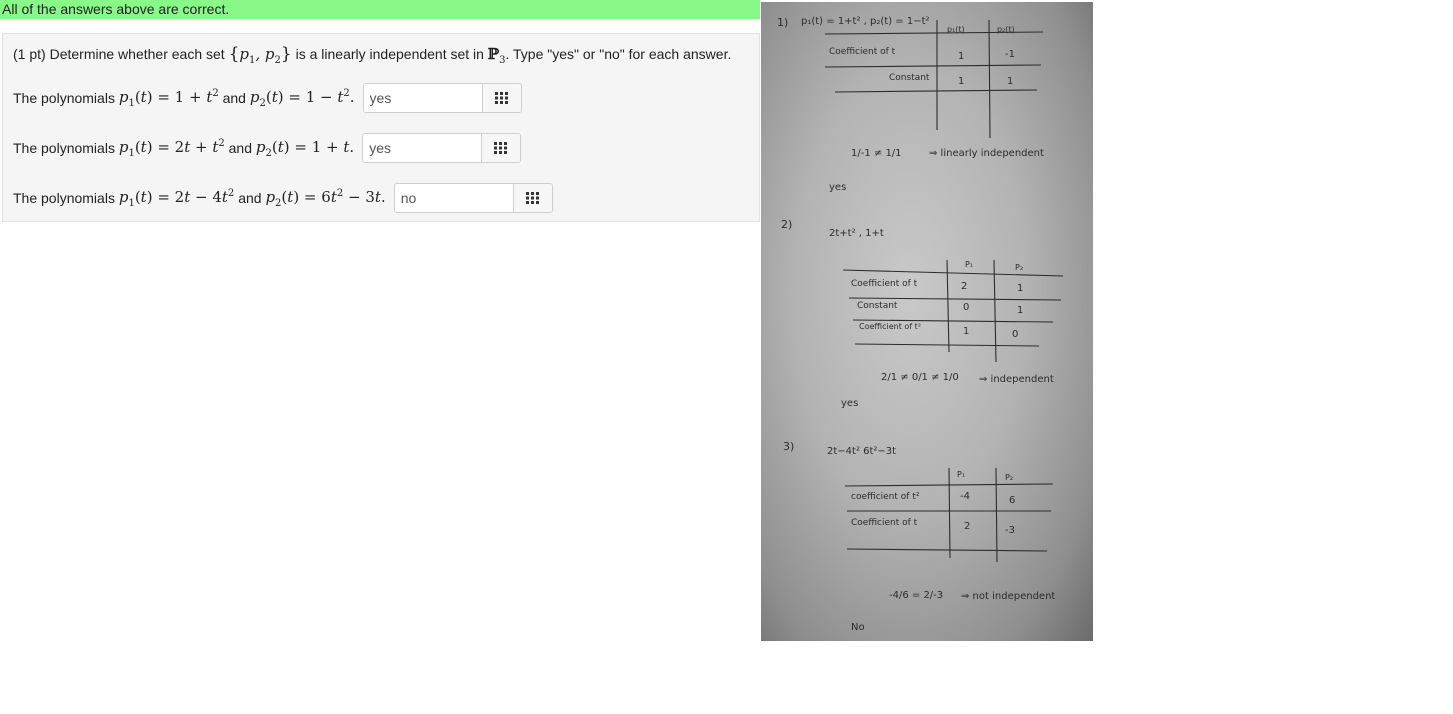 This screenshot has height=714, width=1453. I want to click on s2-row3-label: Coefficient of t², so click(890, 326).